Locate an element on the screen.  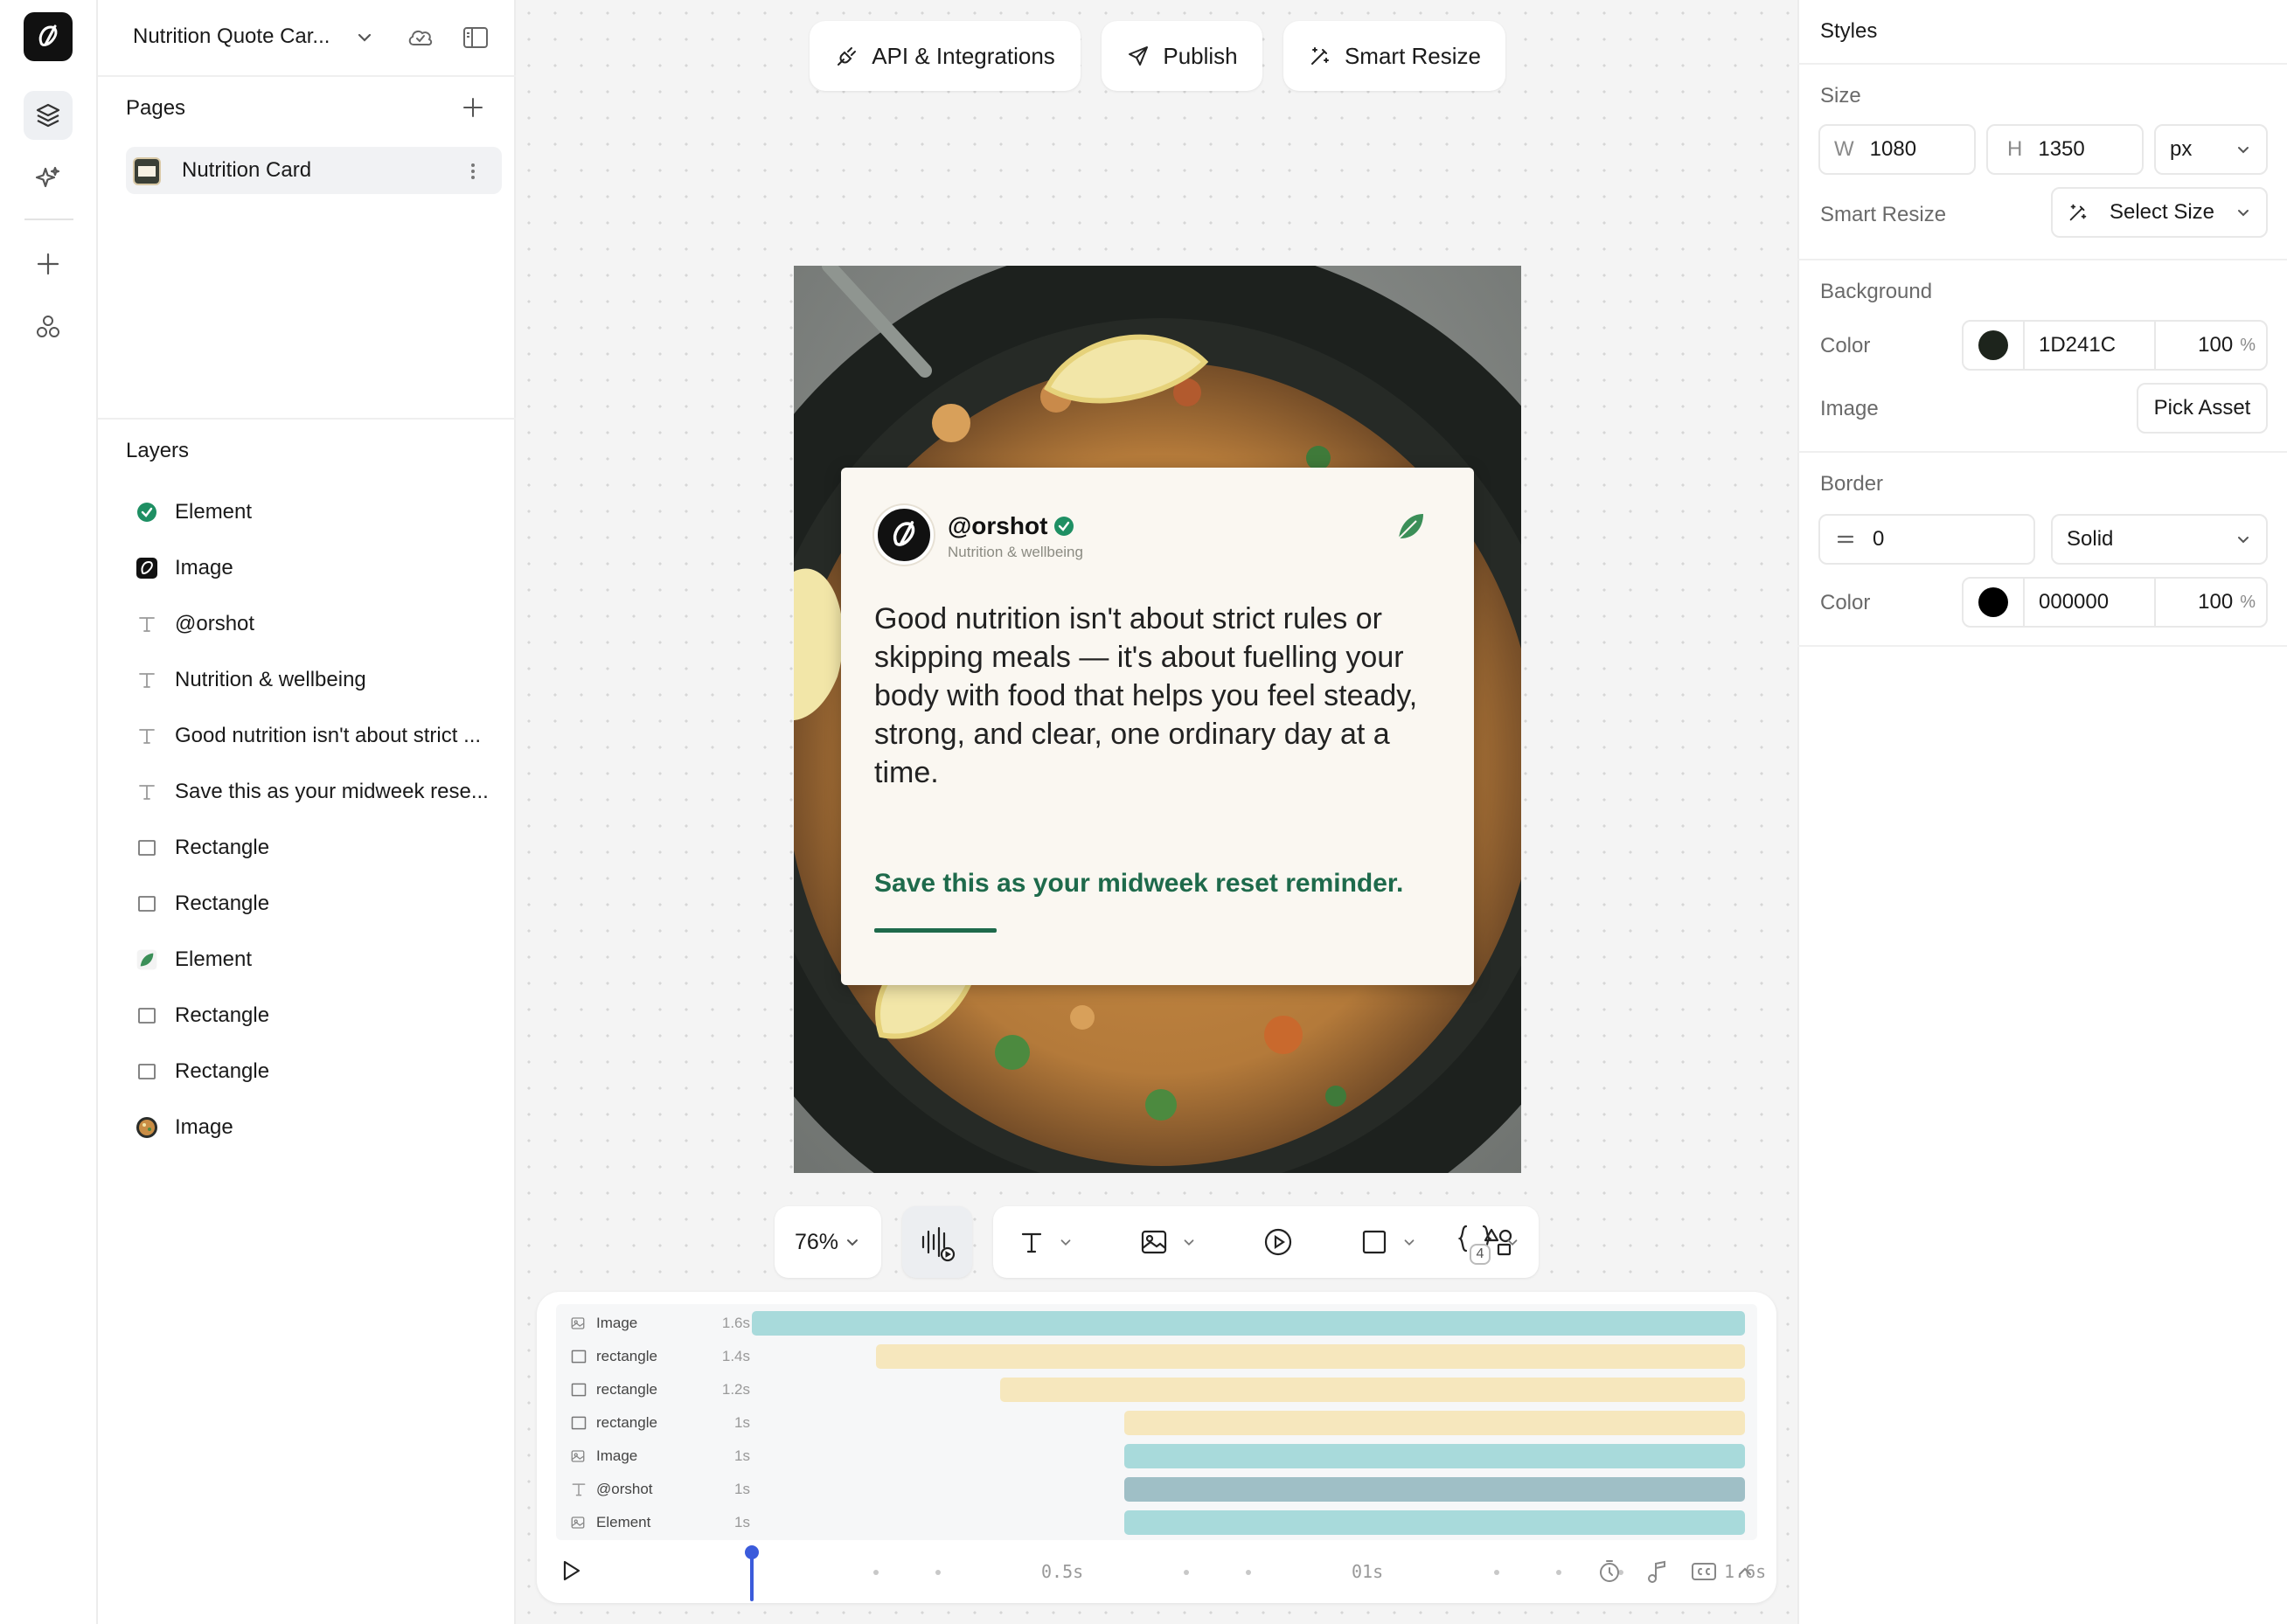
border-width-value: 0 is located at coordinates (1879, 539).